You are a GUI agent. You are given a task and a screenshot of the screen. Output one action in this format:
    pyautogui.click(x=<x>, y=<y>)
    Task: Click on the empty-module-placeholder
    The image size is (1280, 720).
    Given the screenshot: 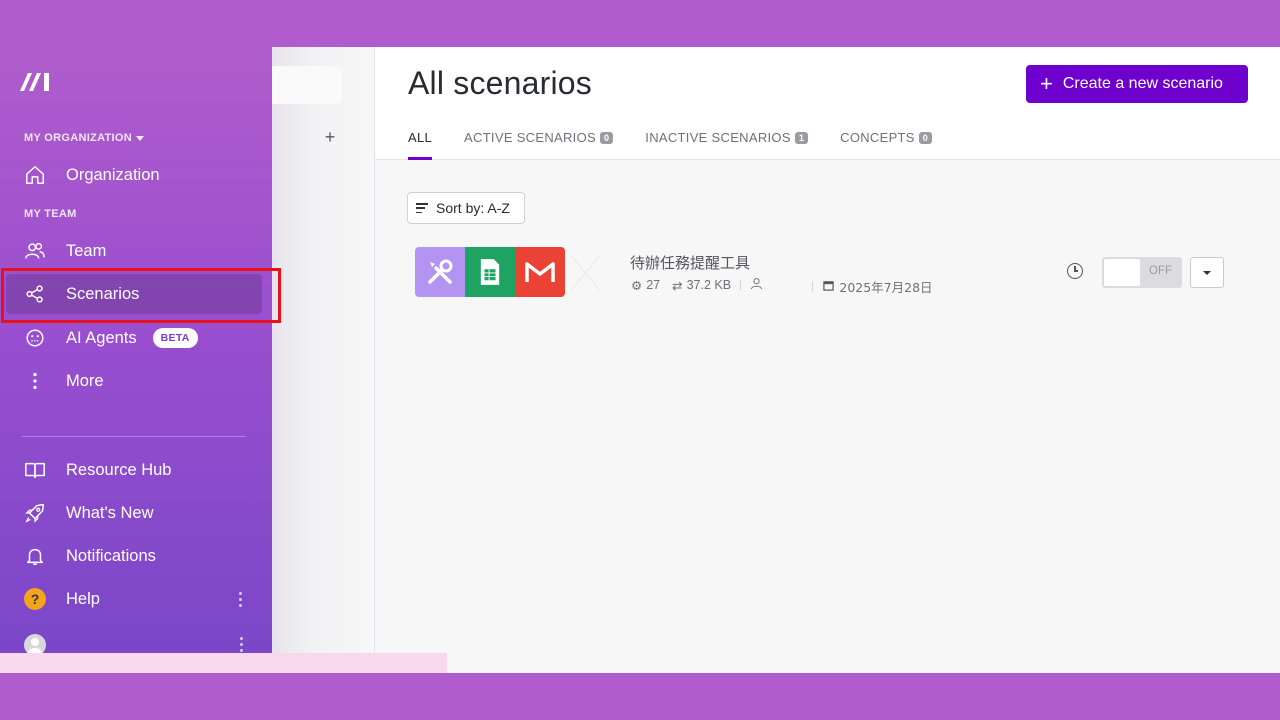 What is the action you would take?
    pyautogui.click(x=585, y=272)
    